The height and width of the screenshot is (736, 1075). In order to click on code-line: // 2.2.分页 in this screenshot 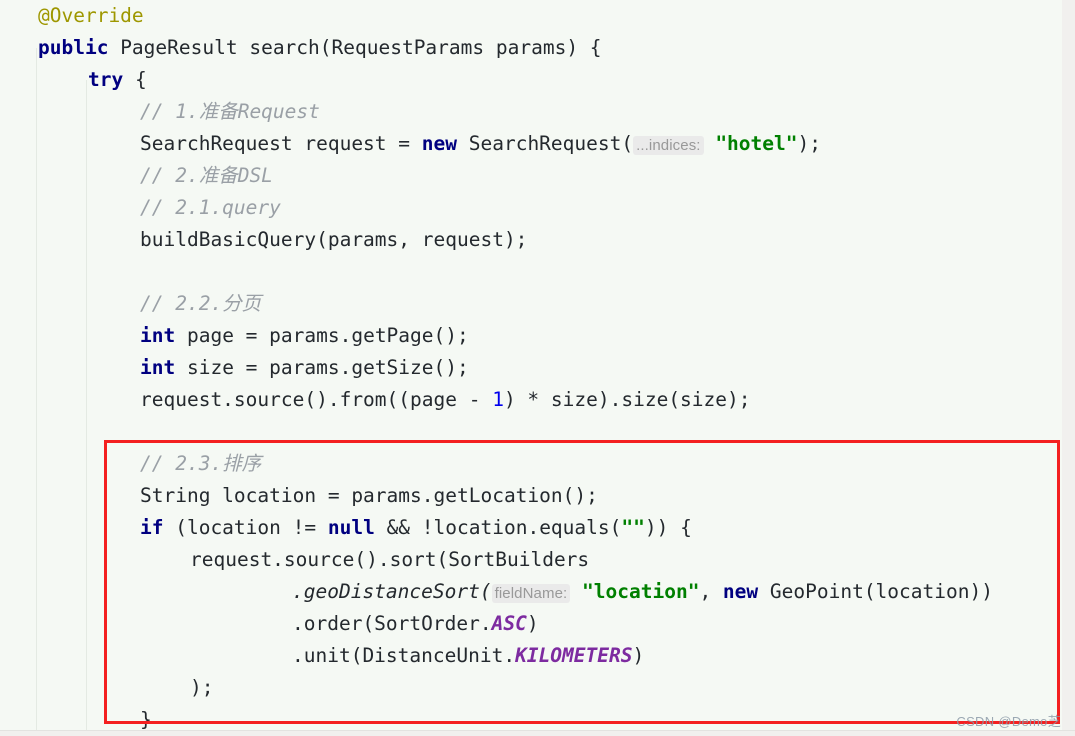, I will do `click(130, 304)`.